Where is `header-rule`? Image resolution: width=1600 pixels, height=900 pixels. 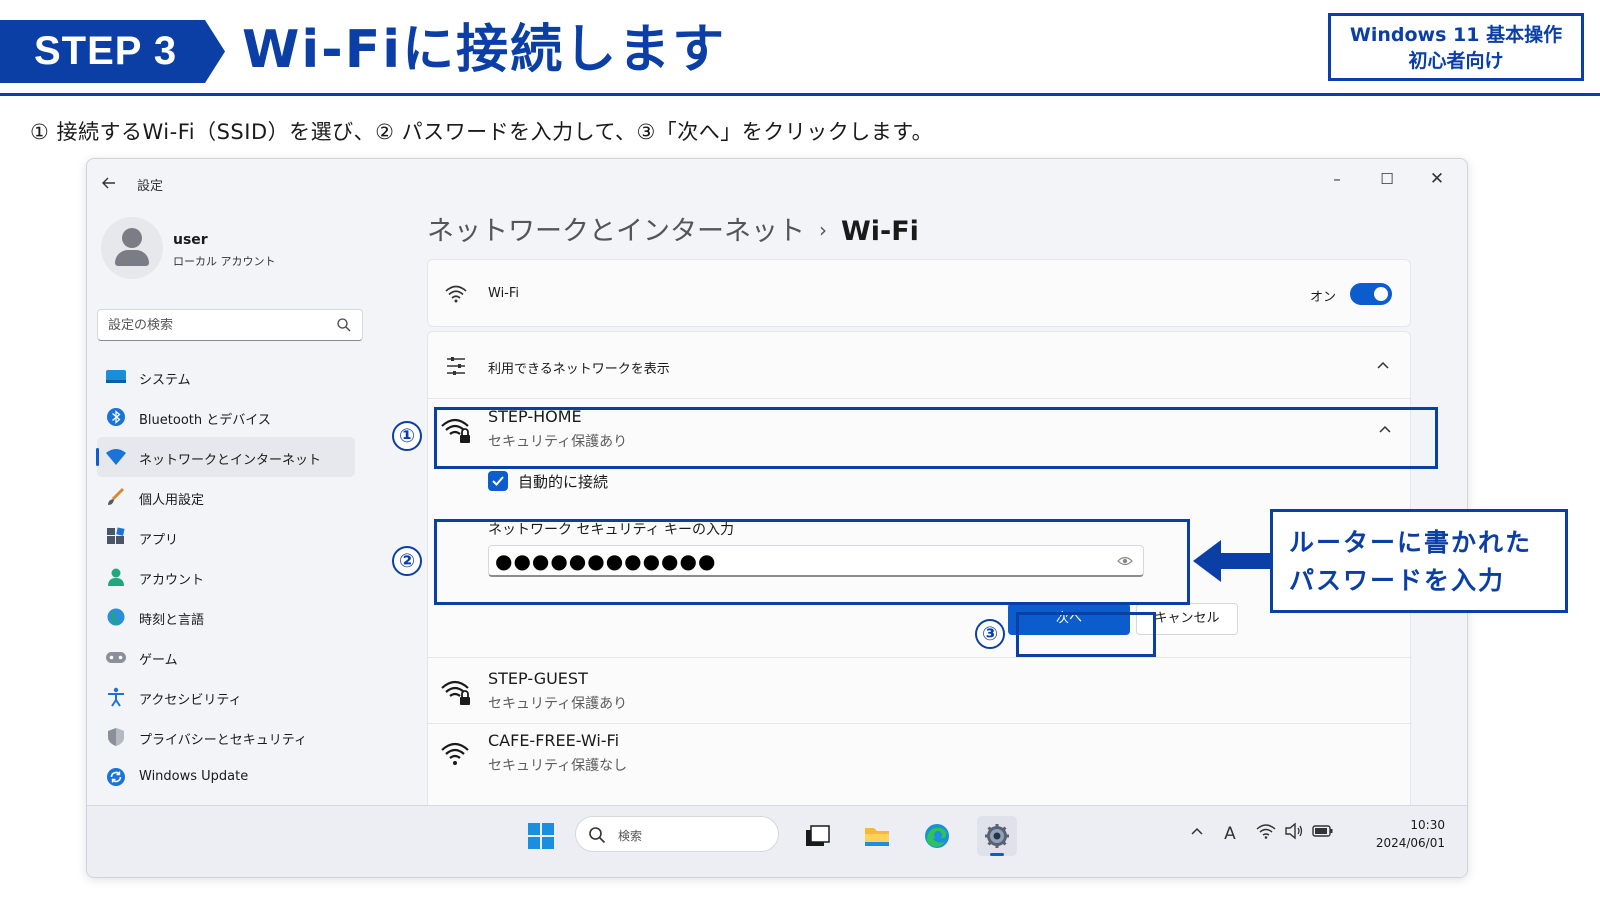 header-rule is located at coordinates (800, 94).